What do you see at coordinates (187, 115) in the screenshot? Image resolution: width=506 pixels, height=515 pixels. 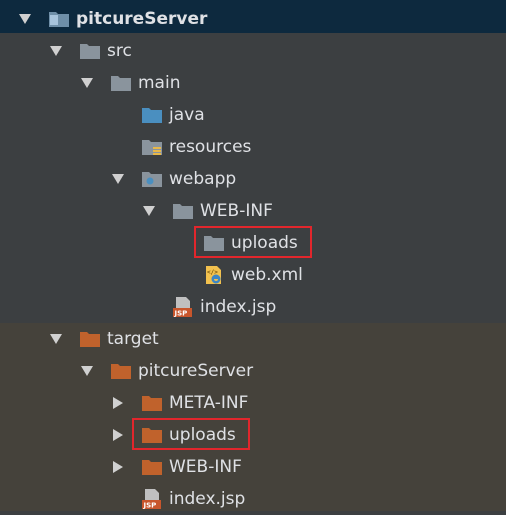 I see `tree-node-label: java` at bounding box center [187, 115].